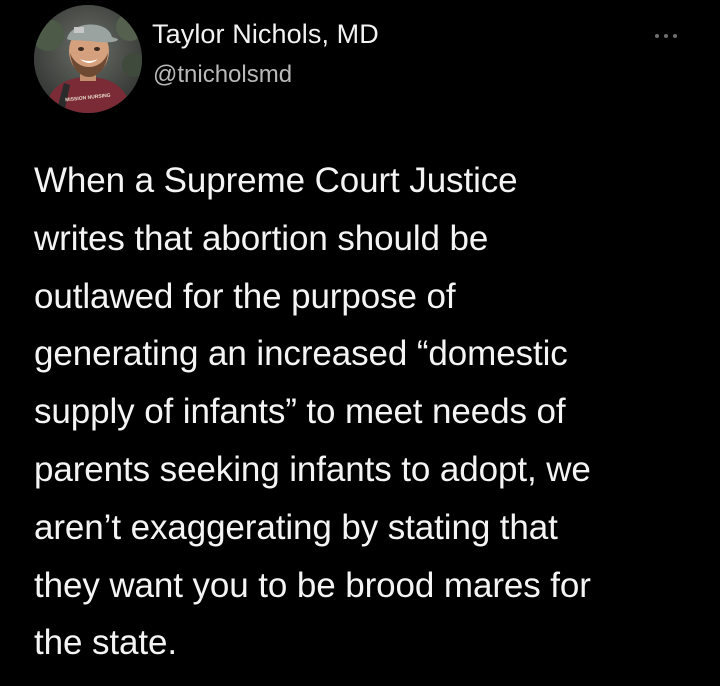  Describe the element at coordinates (301, 354) in the screenshot. I see `tweet-line: generating an increased “domestic` at that location.